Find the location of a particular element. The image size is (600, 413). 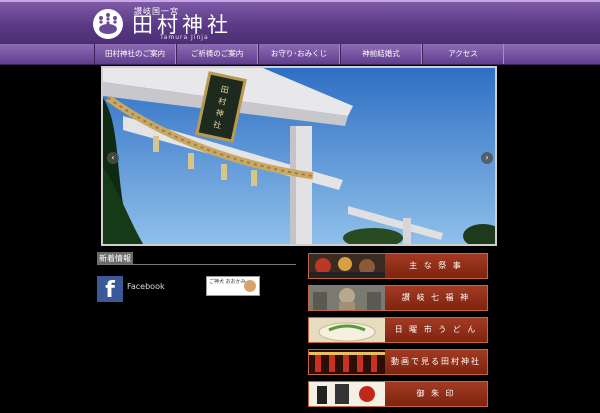

banner-udon: 日 曜 市 う ど ん is located at coordinates (398, 330).